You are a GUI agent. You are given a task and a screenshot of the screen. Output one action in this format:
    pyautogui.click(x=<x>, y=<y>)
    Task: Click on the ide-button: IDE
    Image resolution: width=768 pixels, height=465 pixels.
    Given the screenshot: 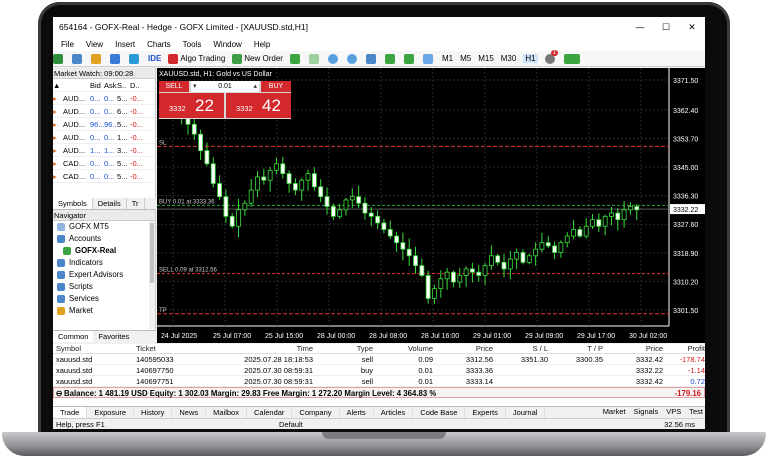 What is the action you would take?
    pyautogui.click(x=154, y=58)
    